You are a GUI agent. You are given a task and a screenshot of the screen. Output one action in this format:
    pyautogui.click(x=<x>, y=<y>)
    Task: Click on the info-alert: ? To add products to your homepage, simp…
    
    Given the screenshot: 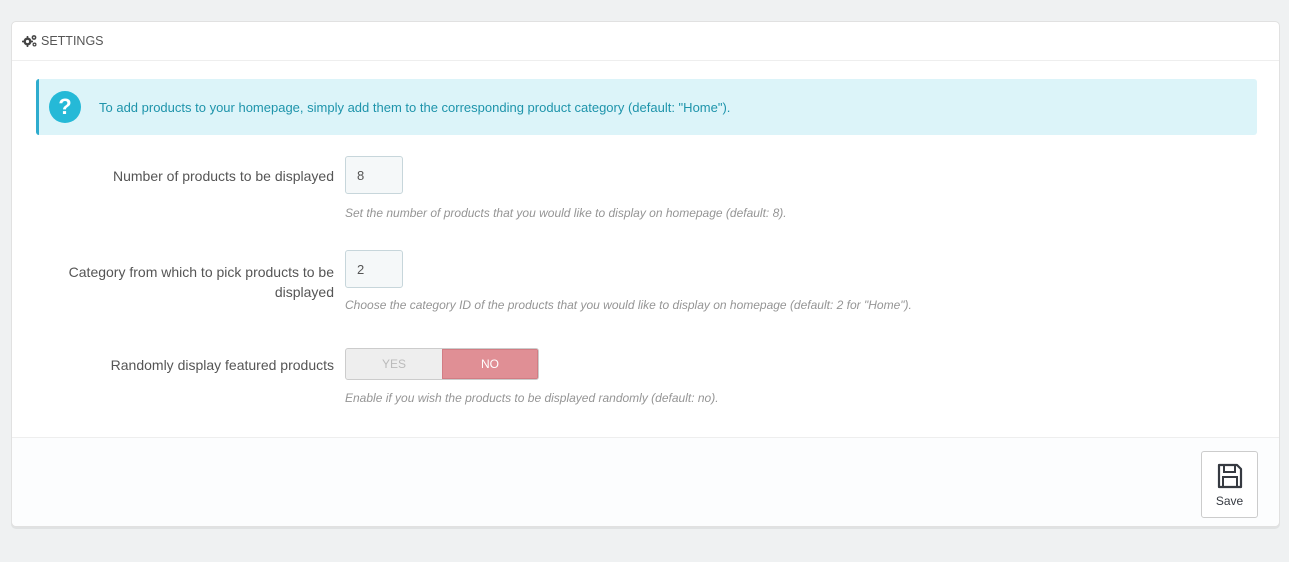 What is the action you would take?
    pyautogui.click(x=646, y=107)
    